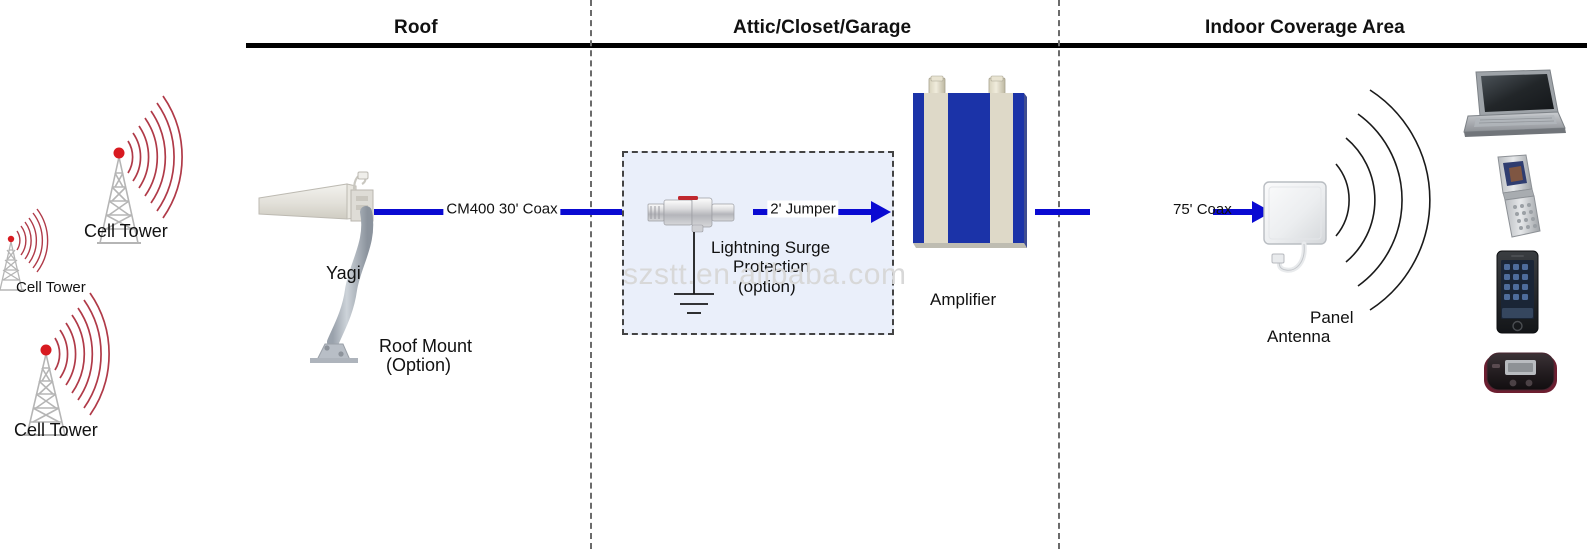 This screenshot has height=549, width=1587. What do you see at coordinates (771, 247) in the screenshot?
I see `surge-label-line1: Lightning Surge` at bounding box center [771, 247].